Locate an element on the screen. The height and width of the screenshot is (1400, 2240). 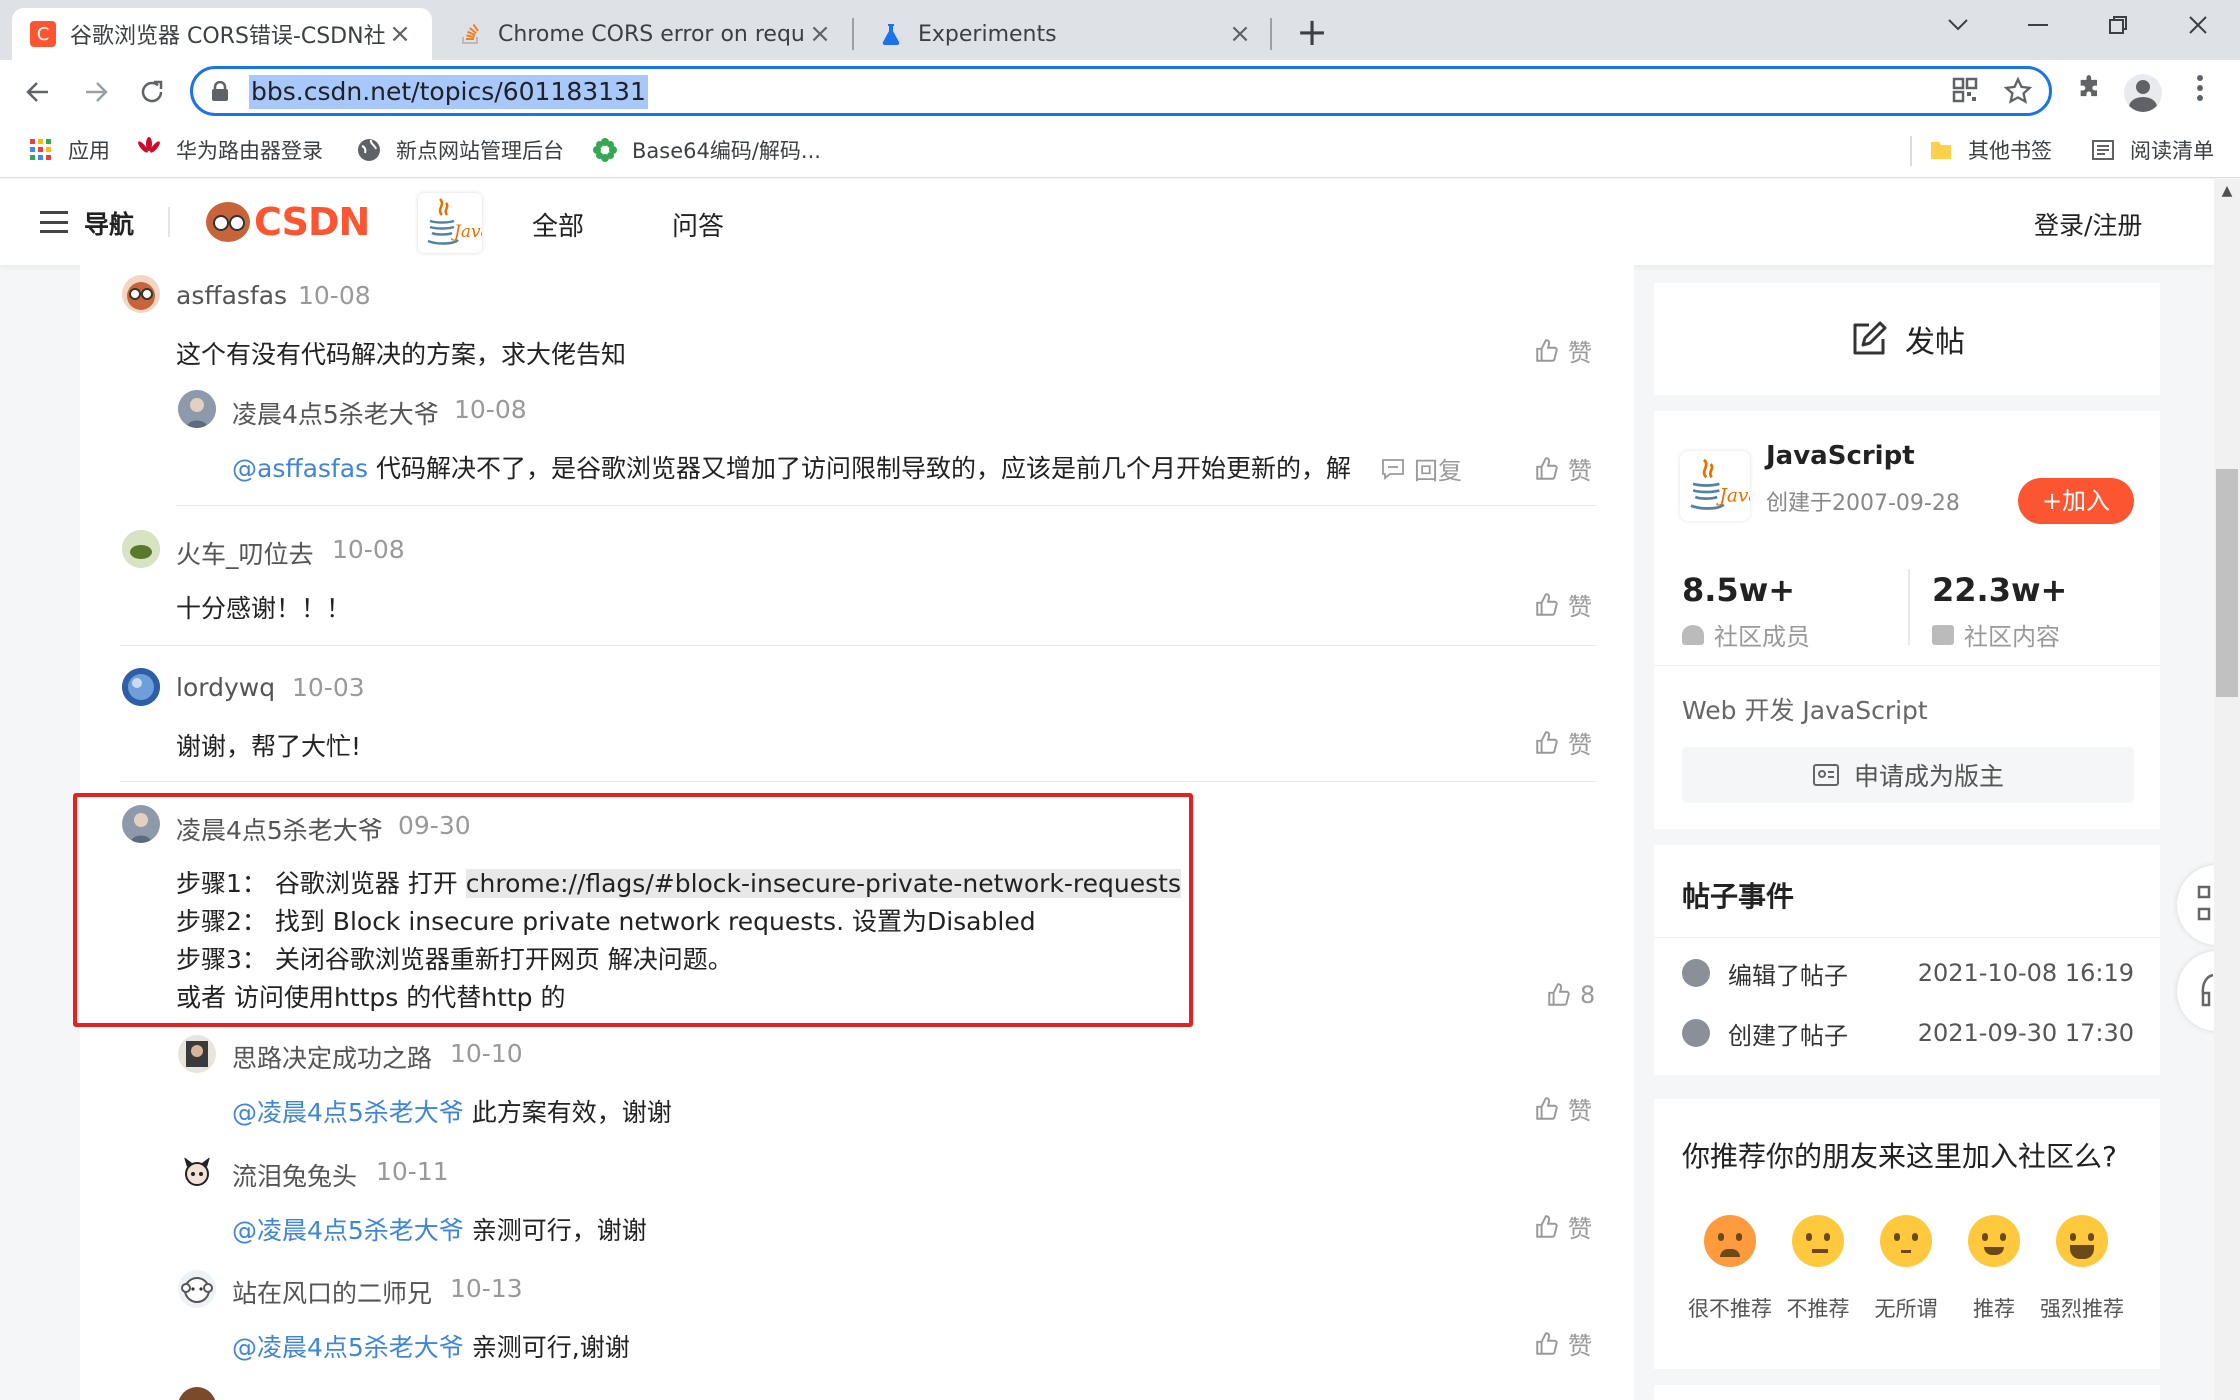
folder-icon is located at coordinates (1943, 634).